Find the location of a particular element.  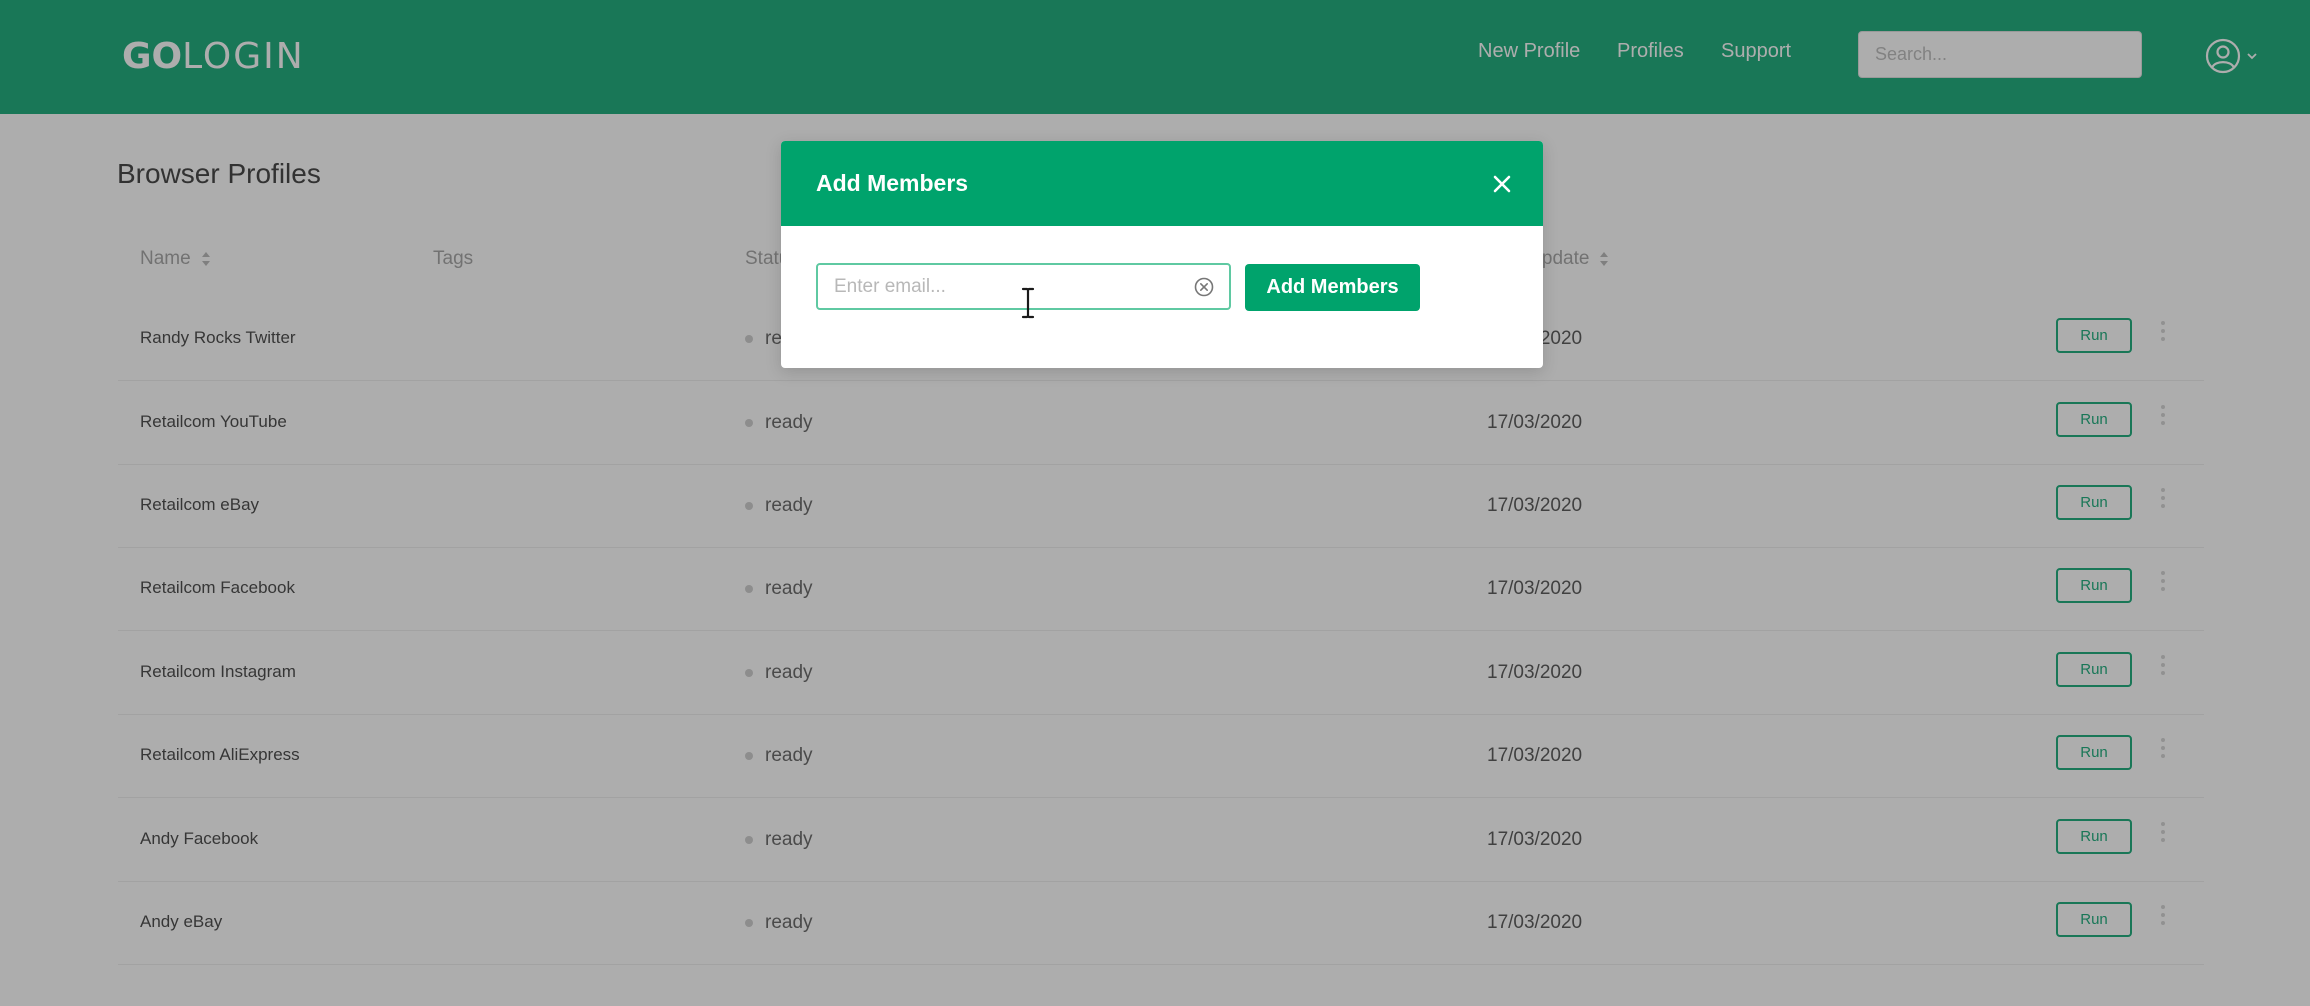

modal-title: Add Members is located at coordinates (892, 183).